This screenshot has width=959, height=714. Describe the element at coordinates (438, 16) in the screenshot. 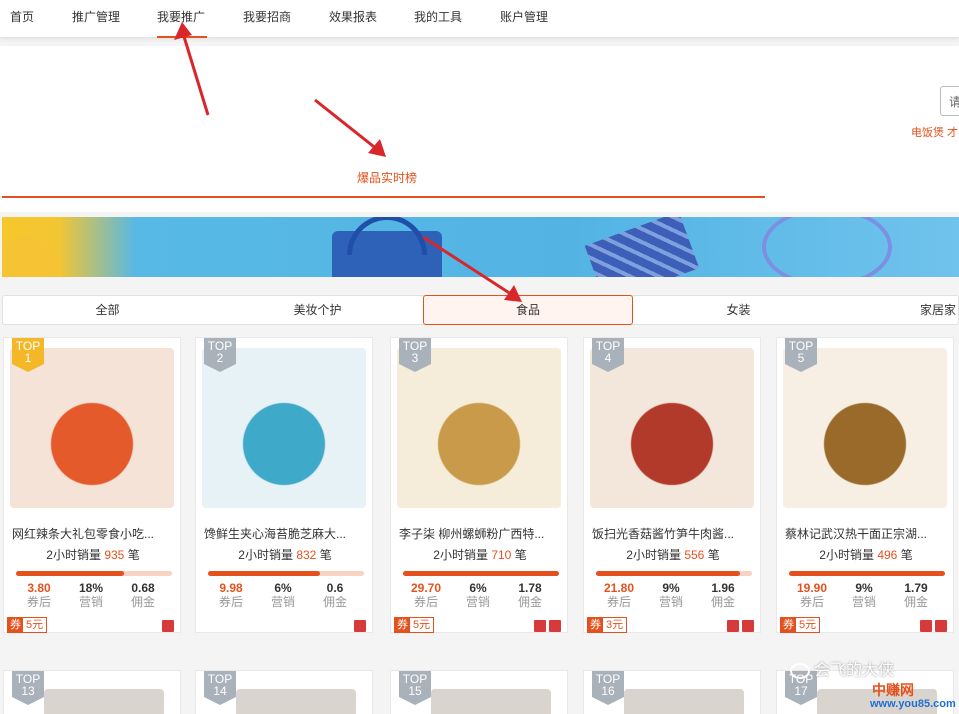

I see `nav-item-tools: 我的工具` at that location.